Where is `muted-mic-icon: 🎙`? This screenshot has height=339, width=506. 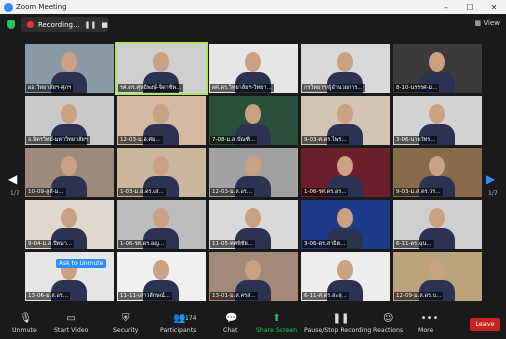 muted-mic-icon: 🎙 is located at coordinates (26, 318).